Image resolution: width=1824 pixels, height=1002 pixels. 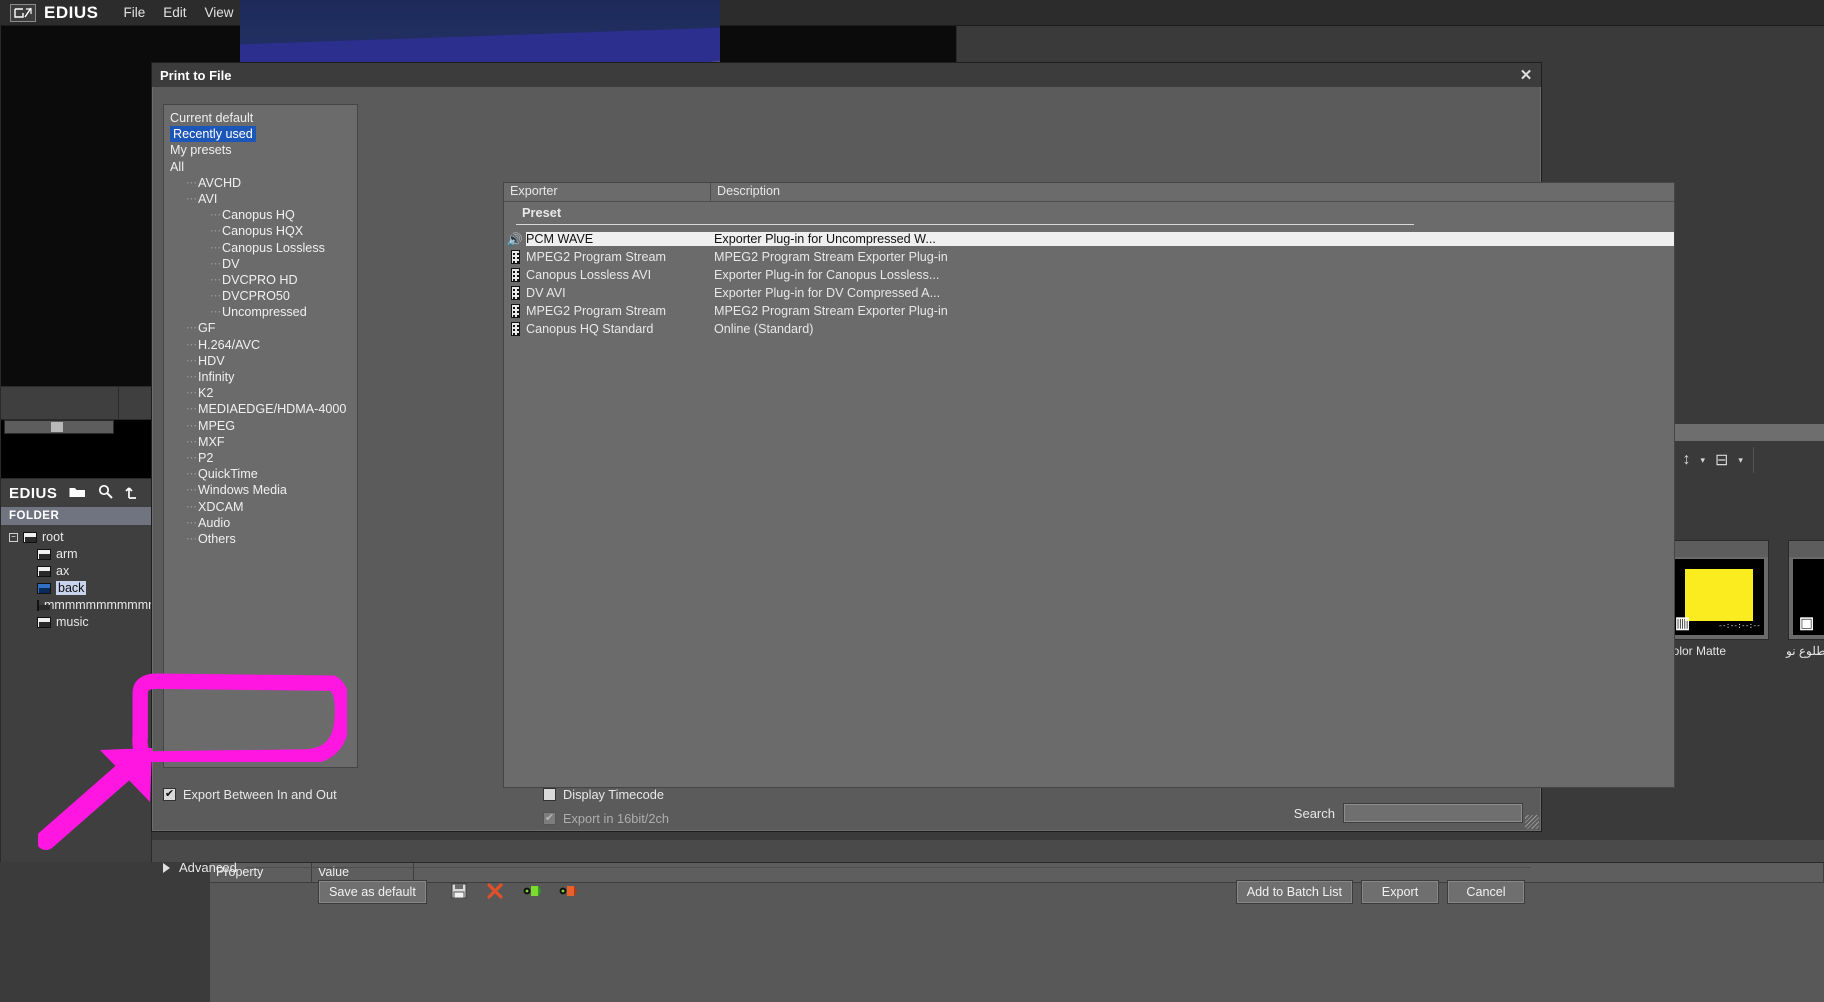 What do you see at coordinates (79, 537) in the screenshot?
I see `bin-tree-item-root: − root` at bounding box center [79, 537].